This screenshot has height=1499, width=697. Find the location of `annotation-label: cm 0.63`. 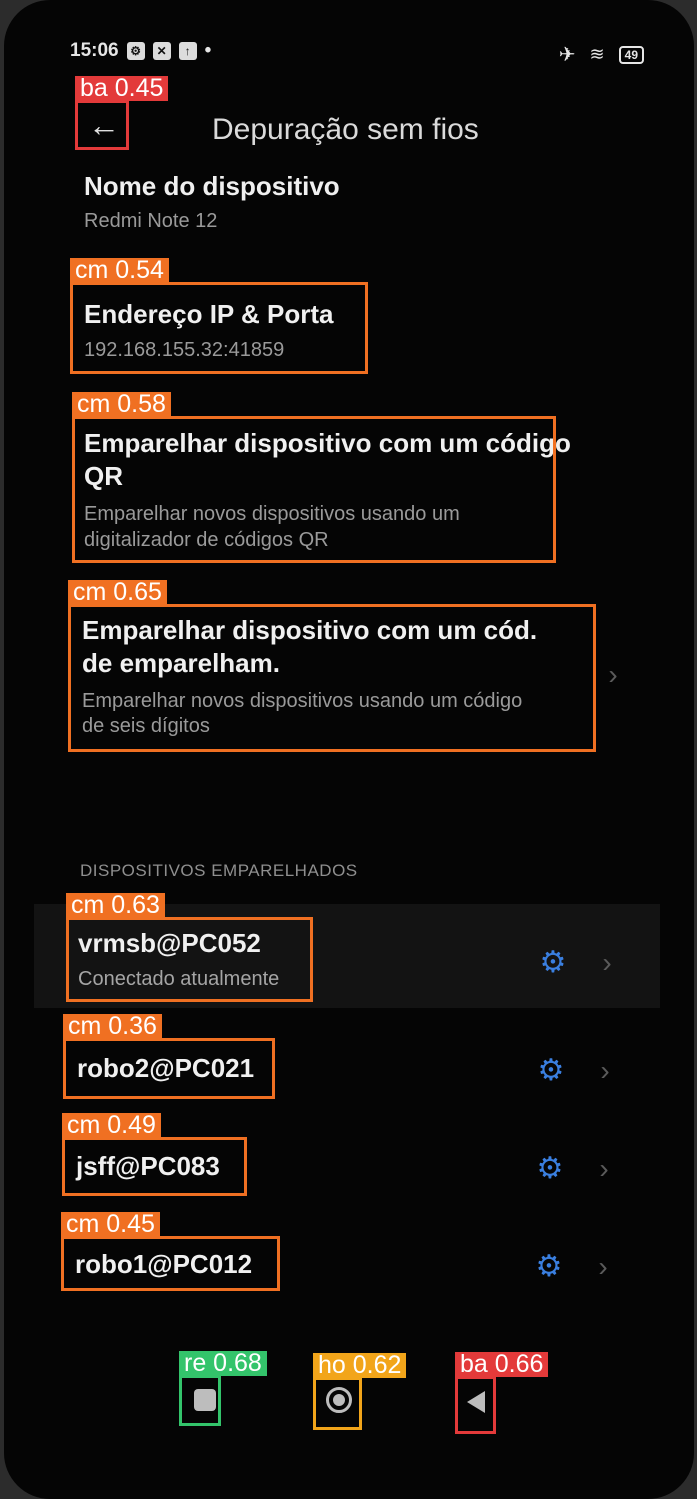

annotation-label: cm 0.63 is located at coordinates (115, 905).